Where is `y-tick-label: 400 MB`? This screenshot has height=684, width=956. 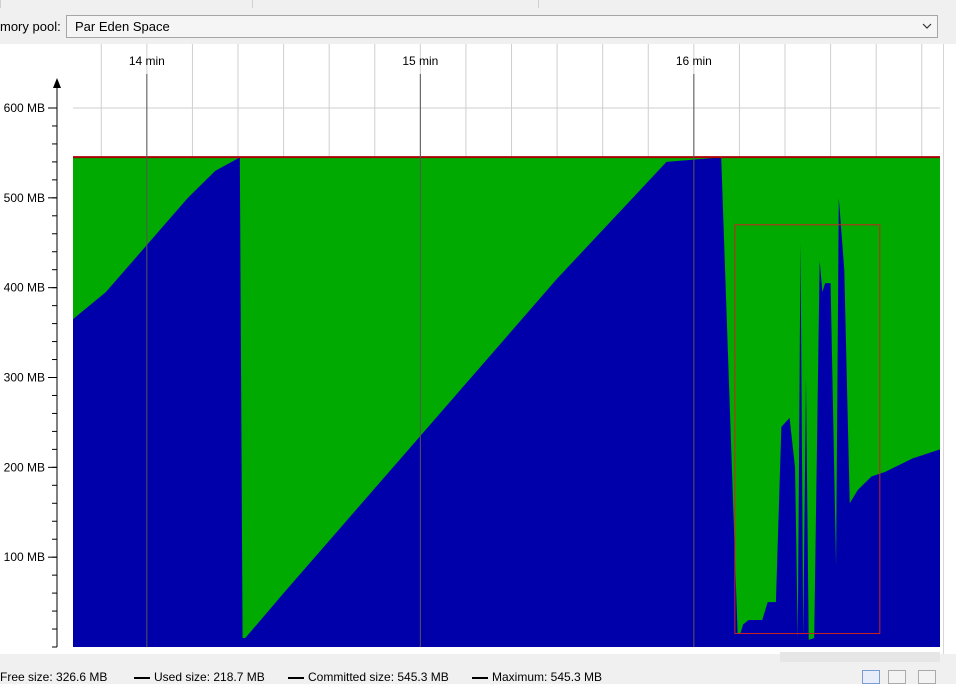 y-tick-label: 400 MB is located at coordinates (24, 288).